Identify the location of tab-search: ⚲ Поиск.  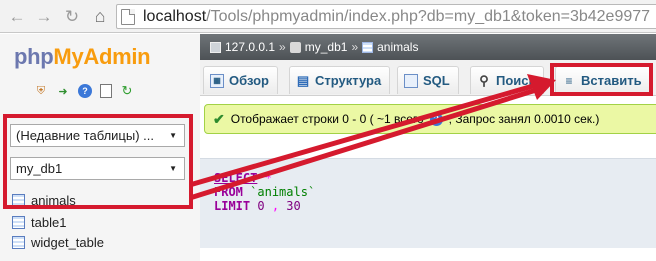
(507, 80).